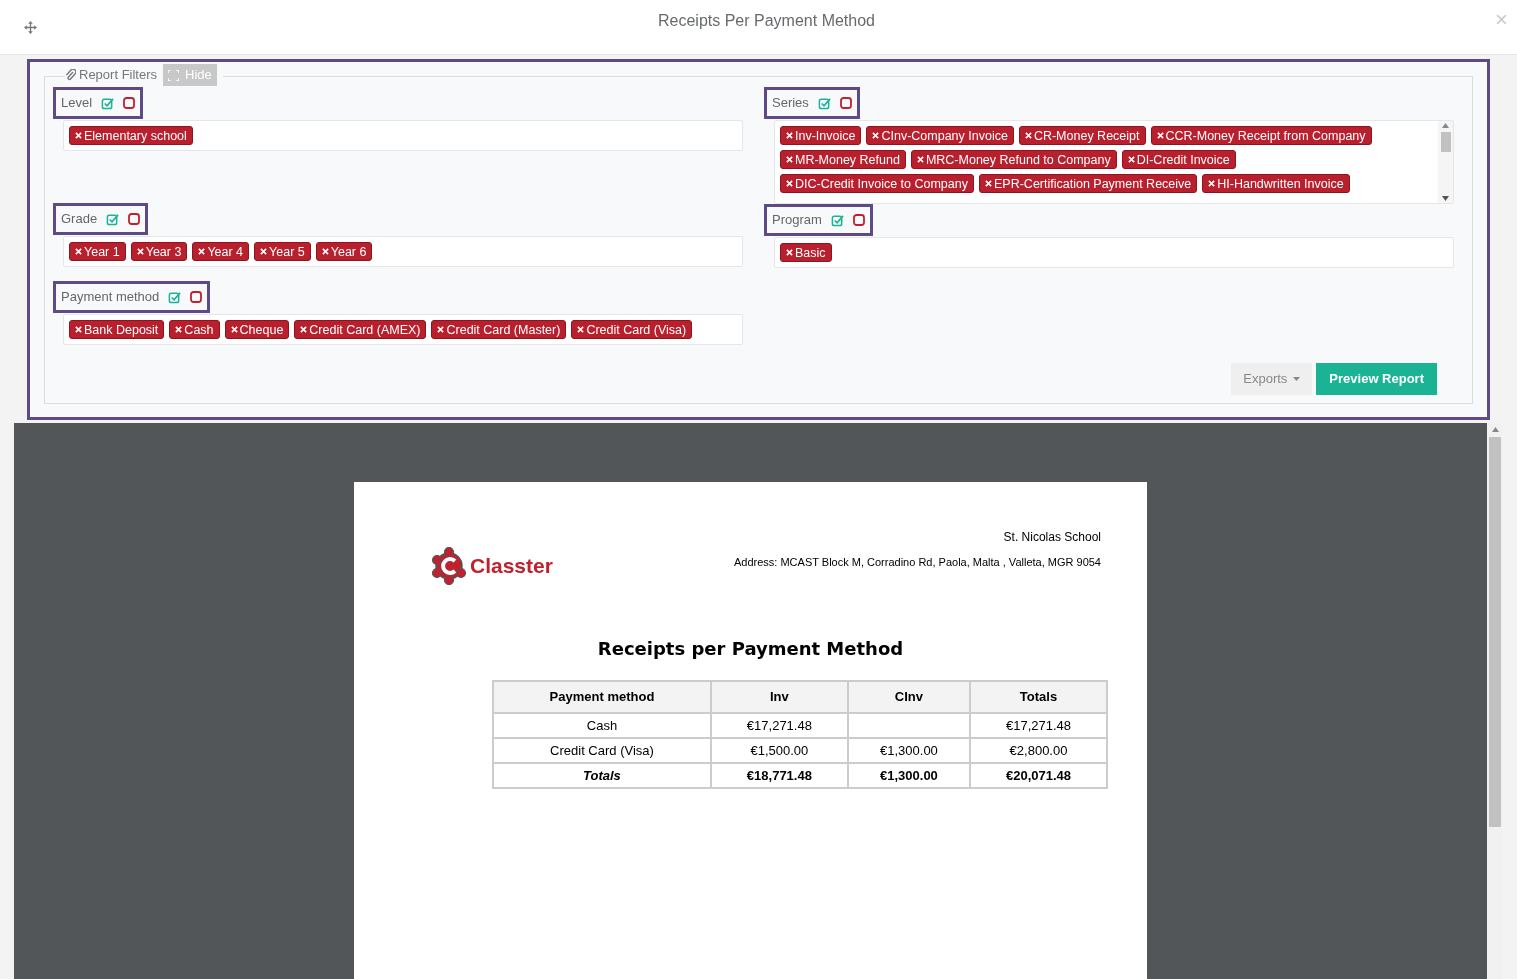  Describe the element at coordinates (602, 750) in the screenshot. I see `table-cell: Credit Card (Visa)` at that location.